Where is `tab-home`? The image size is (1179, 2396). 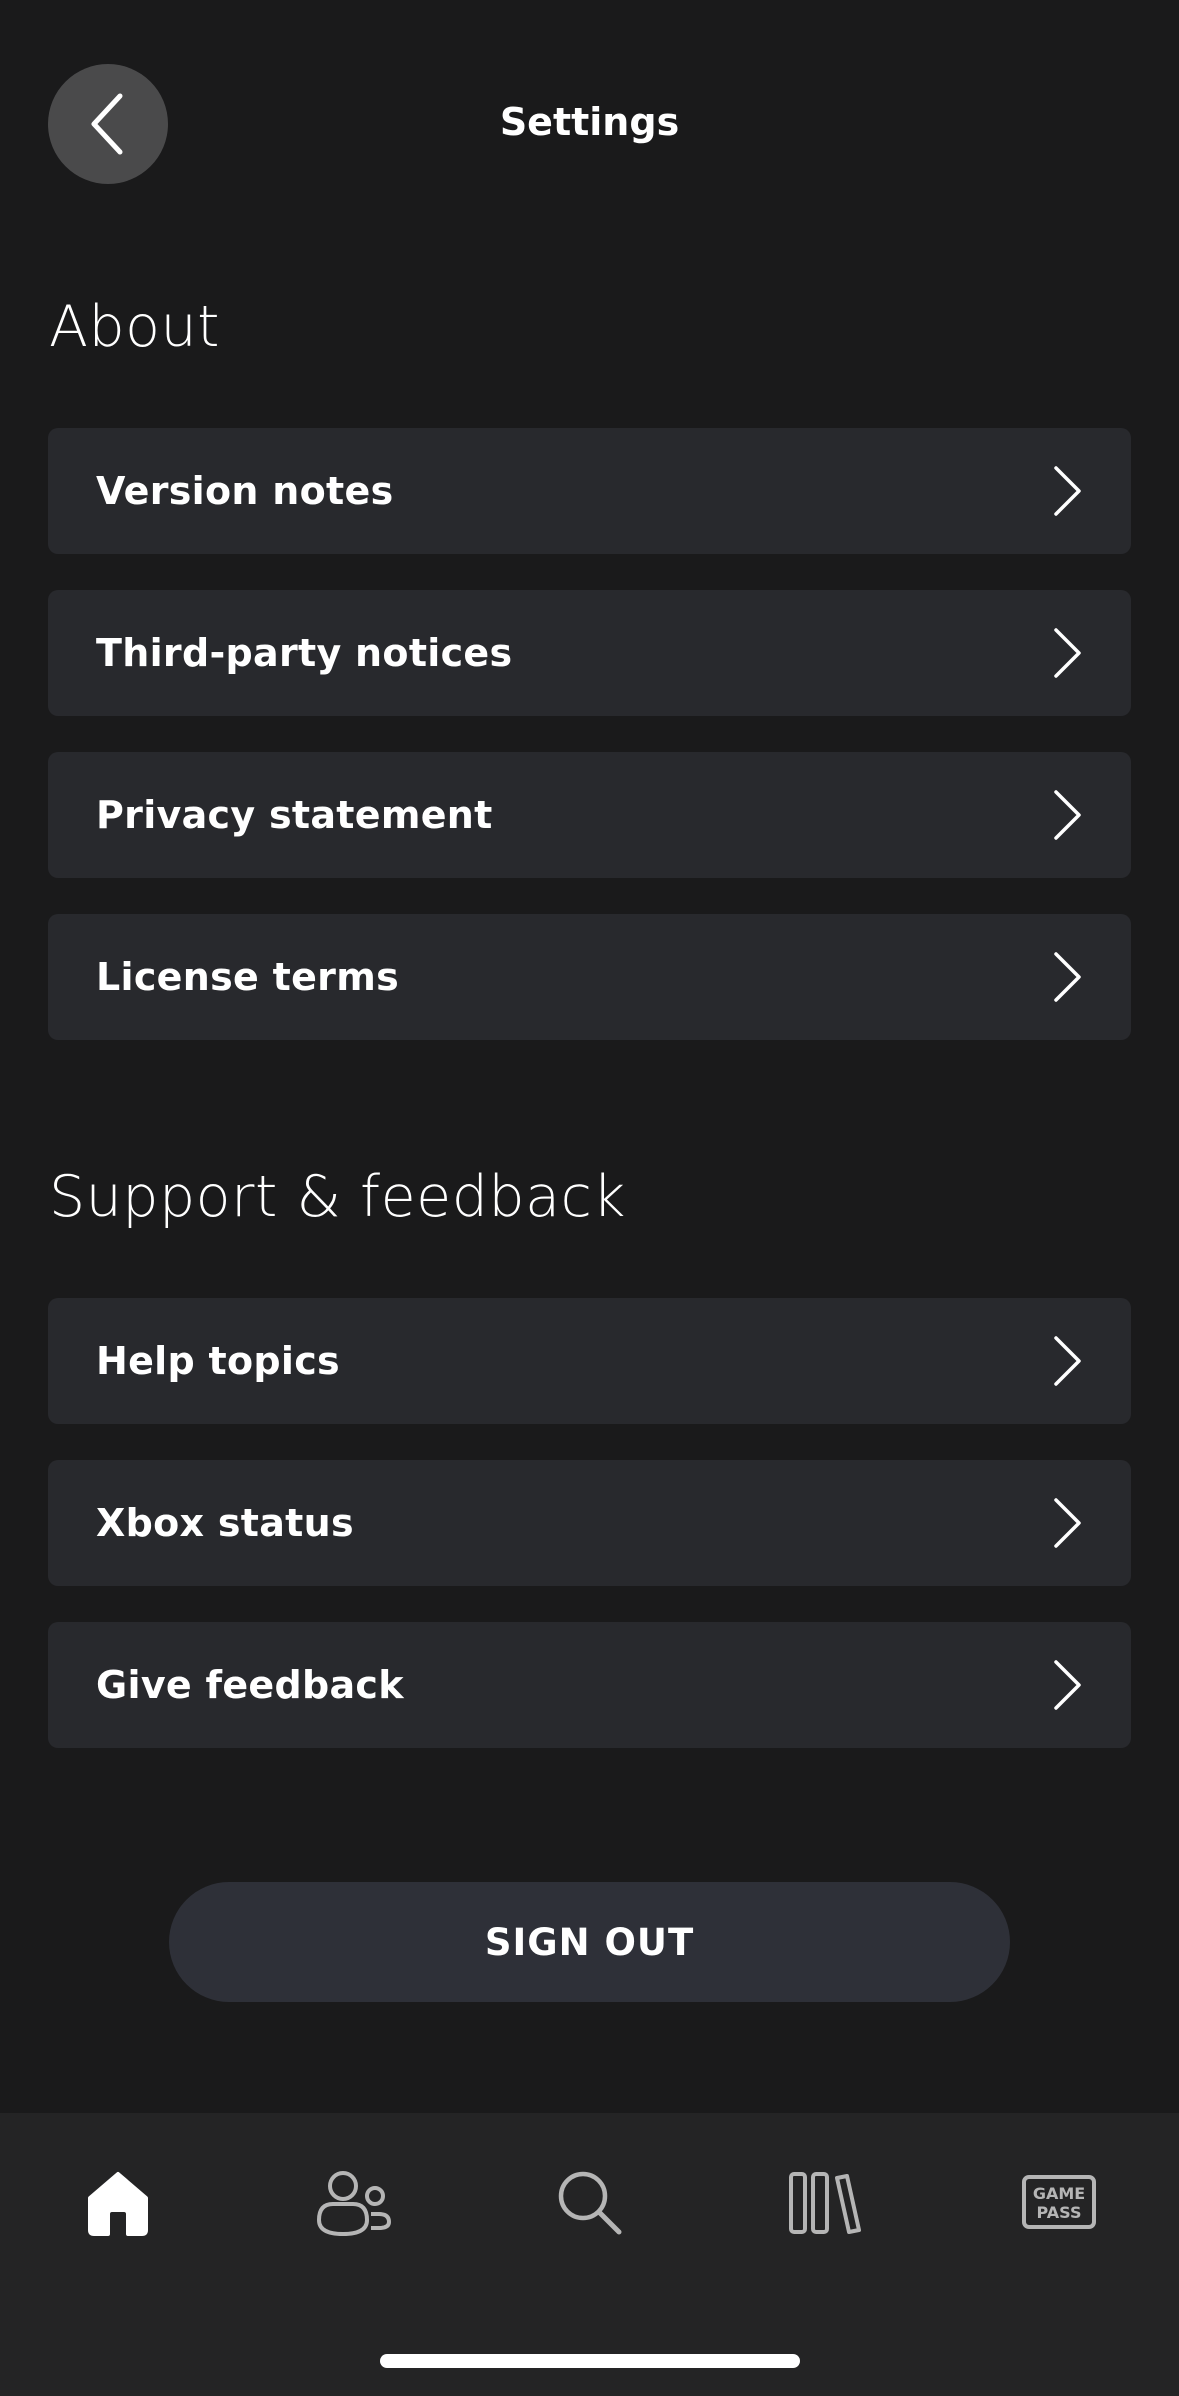
tab-home is located at coordinates (118, 2202).